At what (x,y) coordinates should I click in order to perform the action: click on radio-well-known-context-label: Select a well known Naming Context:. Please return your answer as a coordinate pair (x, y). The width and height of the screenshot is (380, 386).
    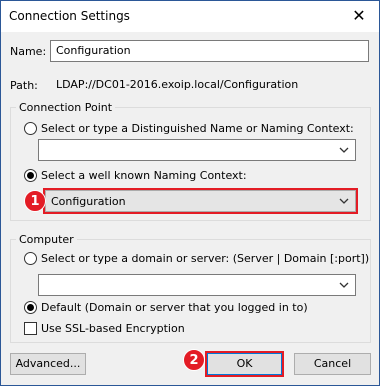
    Looking at the image, I should click on (144, 175).